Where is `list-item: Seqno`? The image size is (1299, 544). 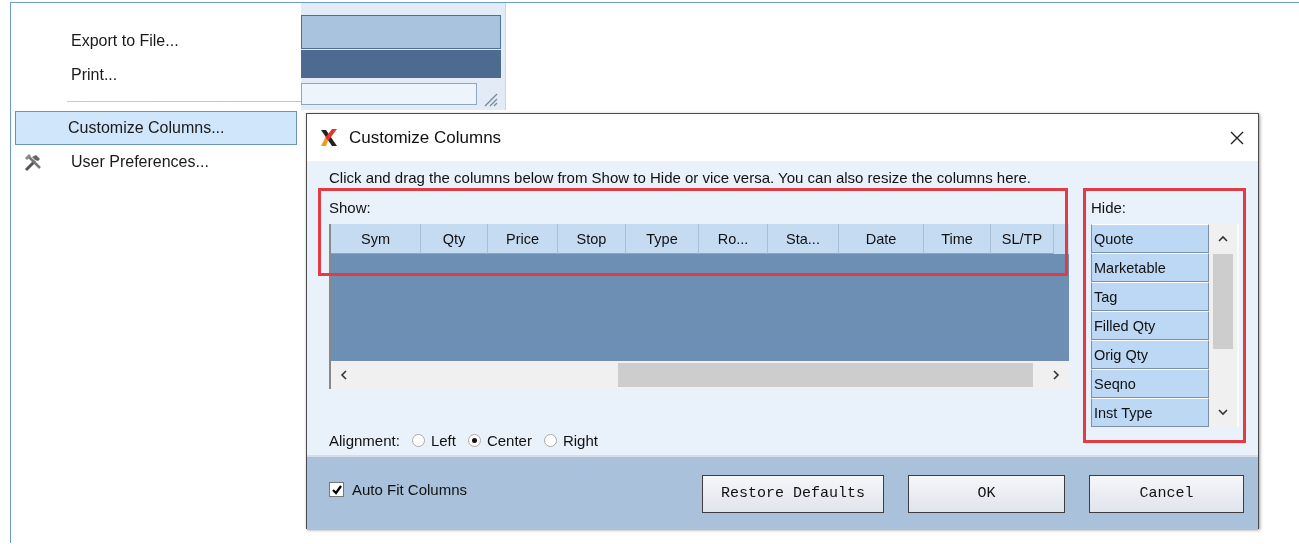 list-item: Seqno is located at coordinates (1150, 383).